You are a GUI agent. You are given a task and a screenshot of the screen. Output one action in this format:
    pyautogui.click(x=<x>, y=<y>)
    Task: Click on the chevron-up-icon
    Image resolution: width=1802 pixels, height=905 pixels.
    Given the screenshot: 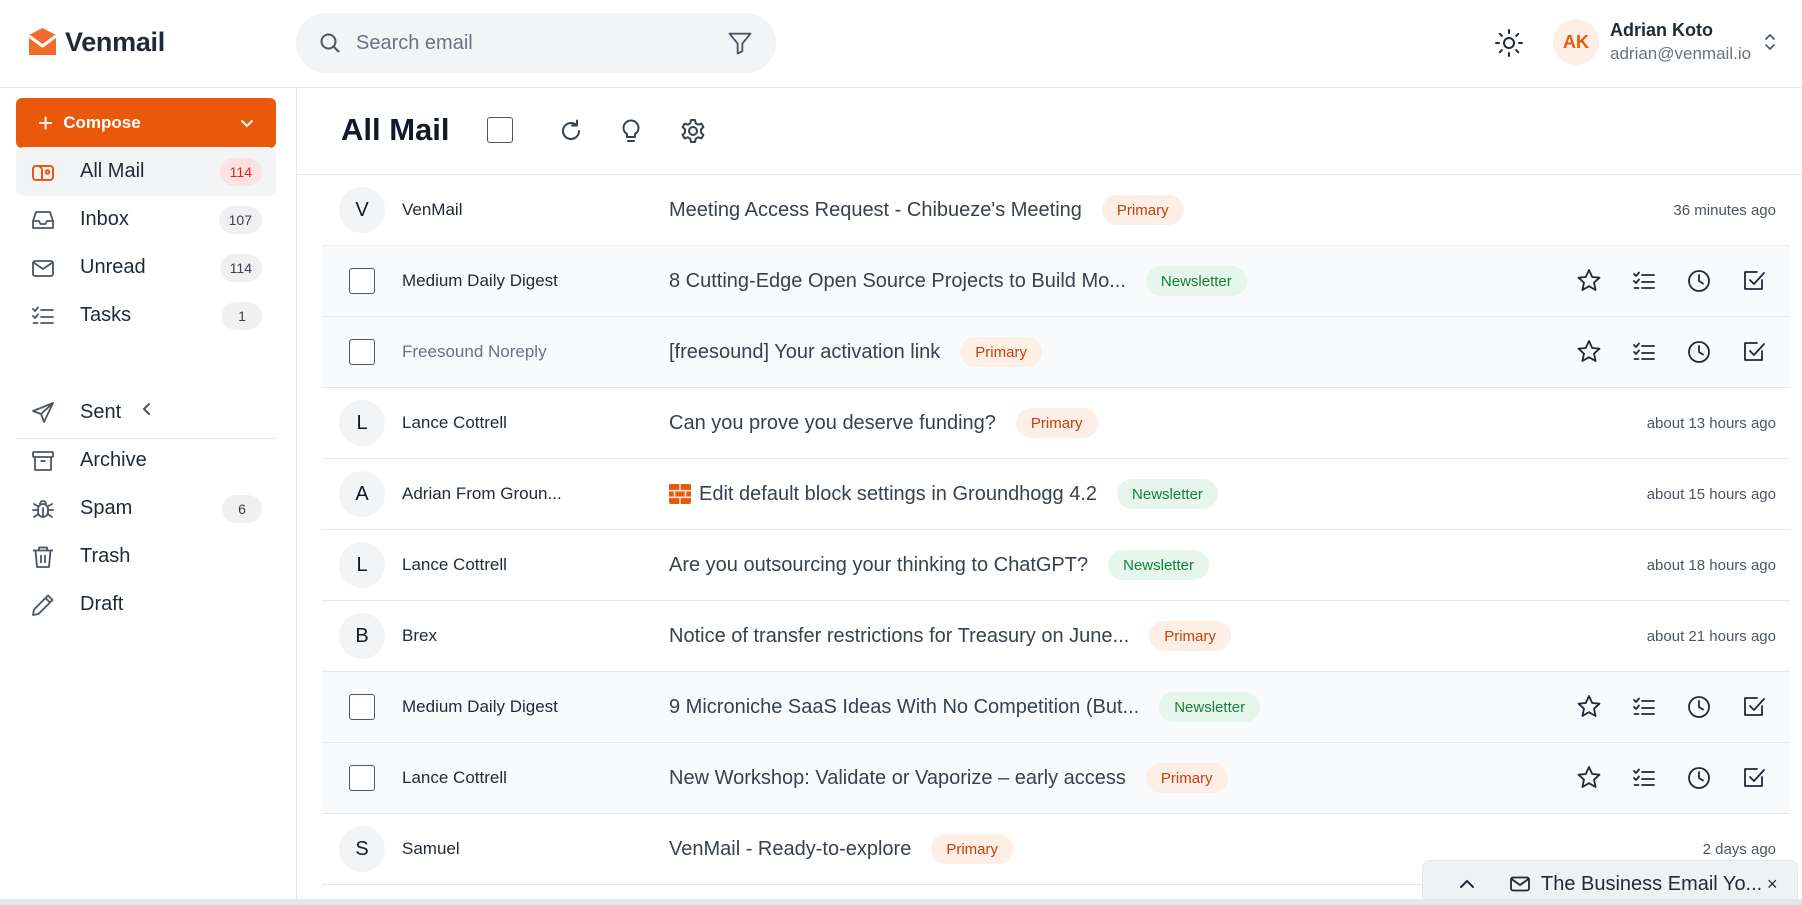 What is the action you would take?
    pyautogui.click(x=1467, y=884)
    